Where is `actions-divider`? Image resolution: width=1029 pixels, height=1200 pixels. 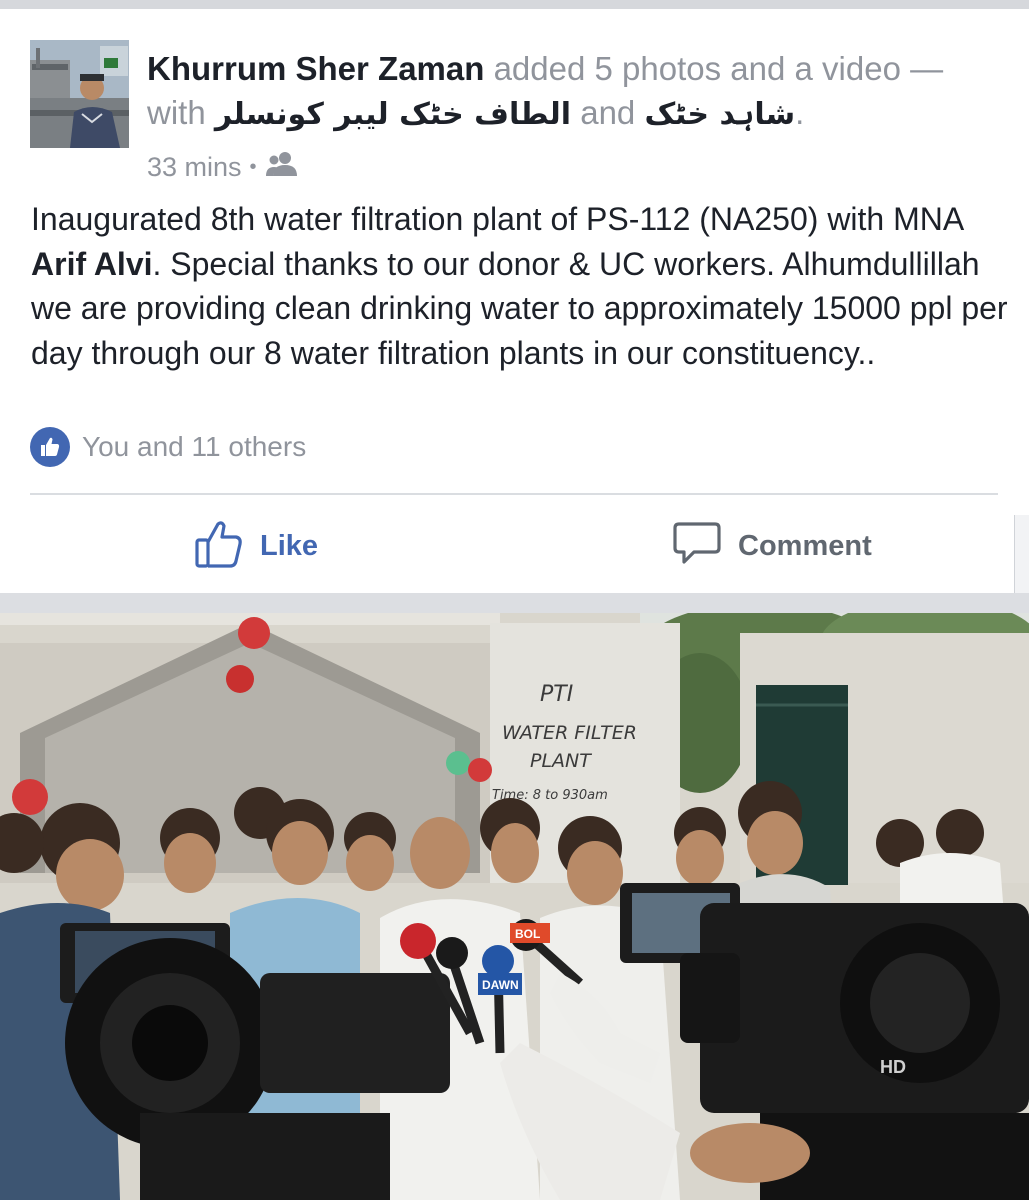
actions-divider is located at coordinates (514, 494).